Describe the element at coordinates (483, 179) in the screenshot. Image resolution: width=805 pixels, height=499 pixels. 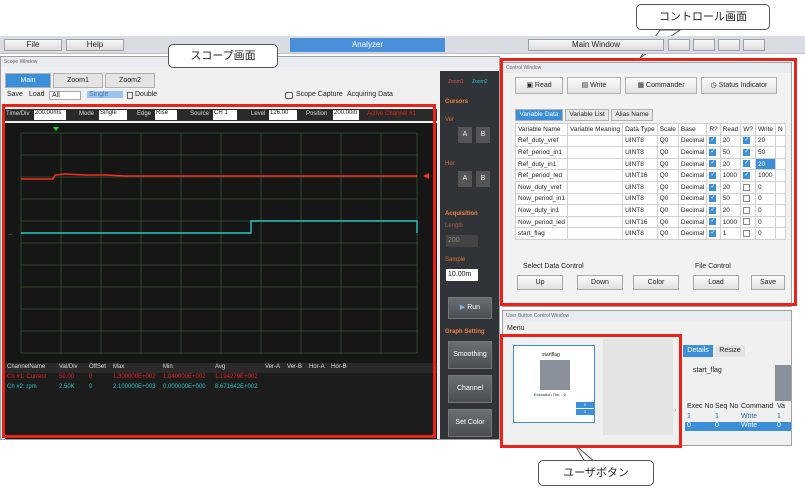
I see `hor-b-button: B` at that location.